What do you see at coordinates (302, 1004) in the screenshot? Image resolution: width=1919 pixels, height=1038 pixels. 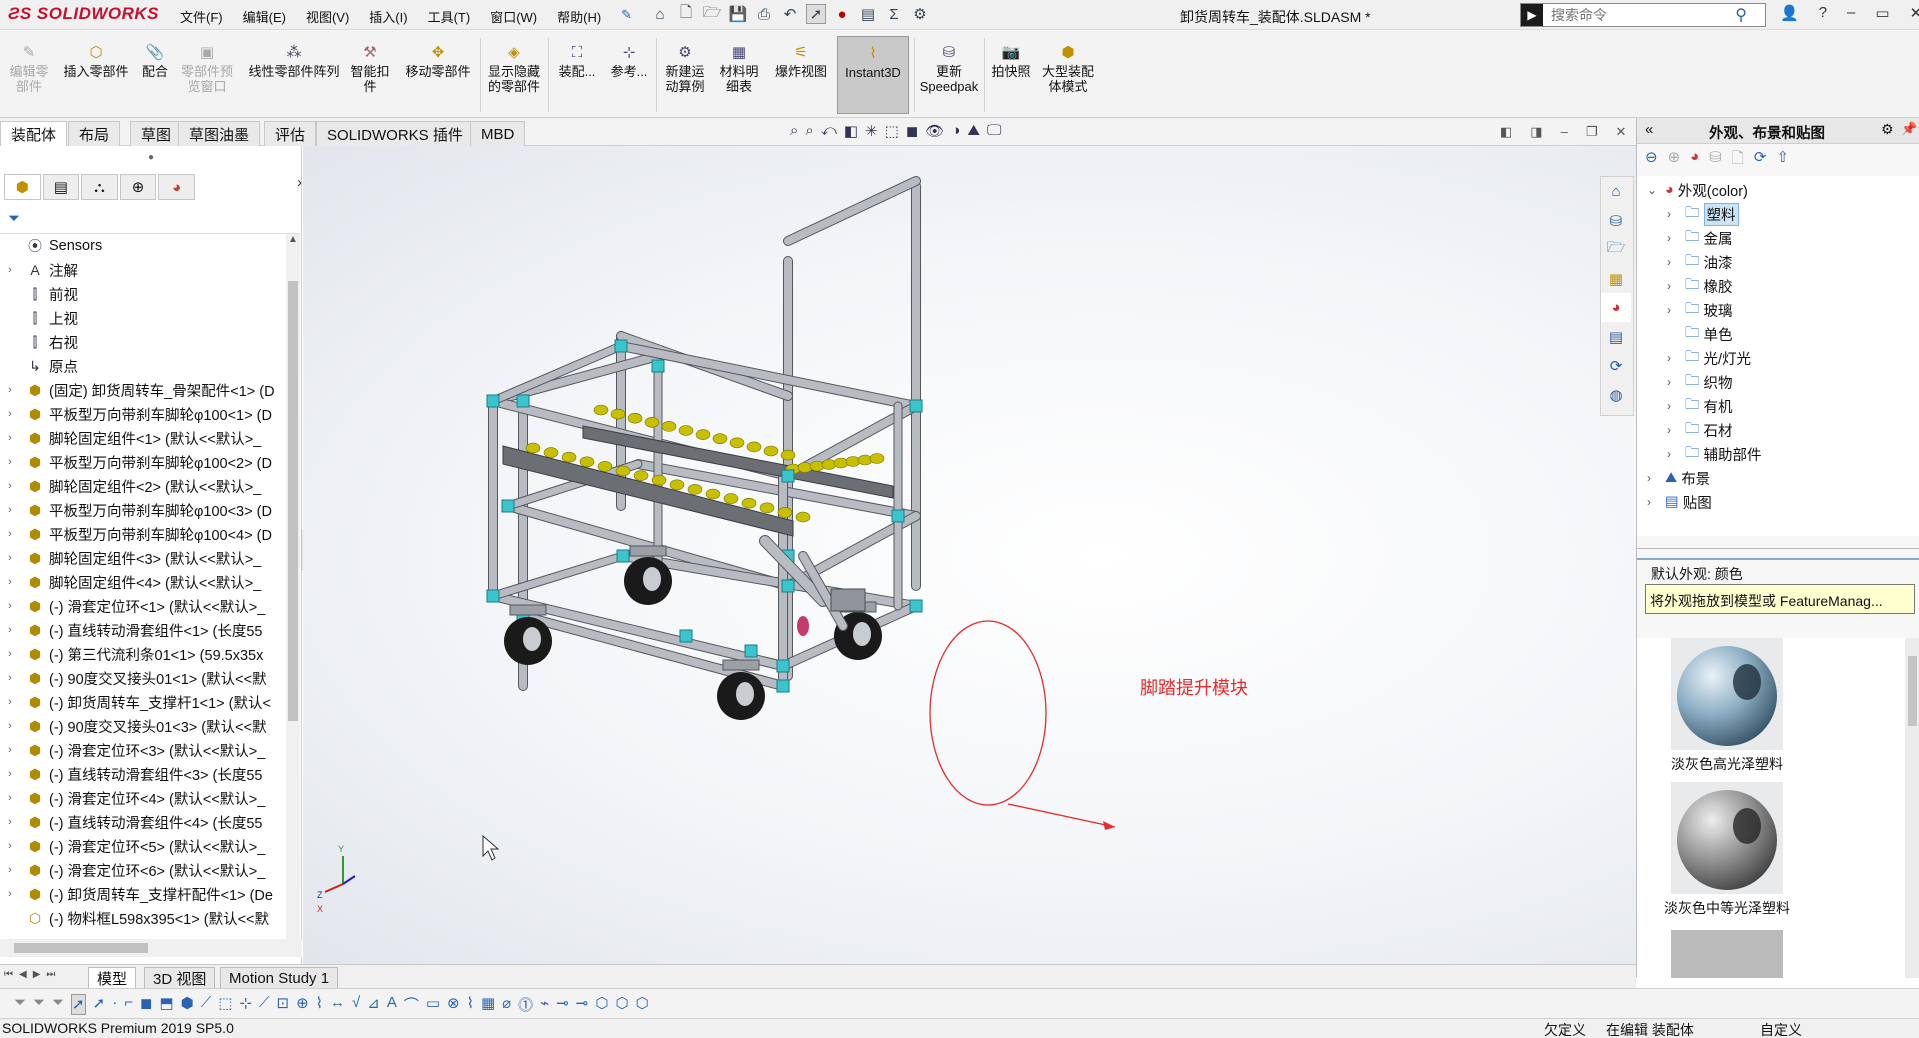 I see `filter-center-marks-icon: ⊕` at bounding box center [302, 1004].